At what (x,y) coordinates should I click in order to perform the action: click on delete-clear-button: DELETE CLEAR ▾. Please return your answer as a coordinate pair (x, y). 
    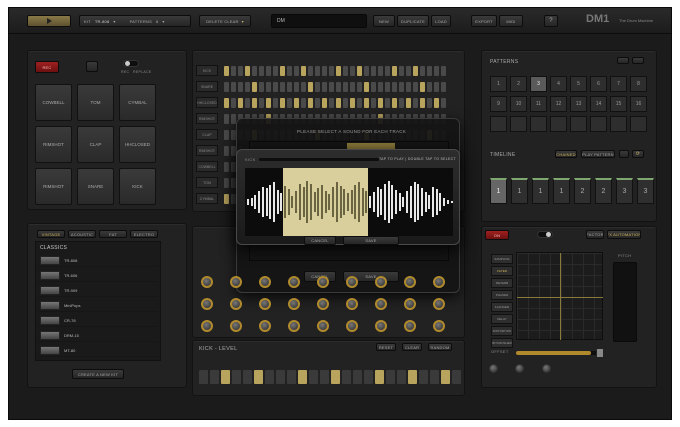
    Looking at the image, I should click on (225, 21).